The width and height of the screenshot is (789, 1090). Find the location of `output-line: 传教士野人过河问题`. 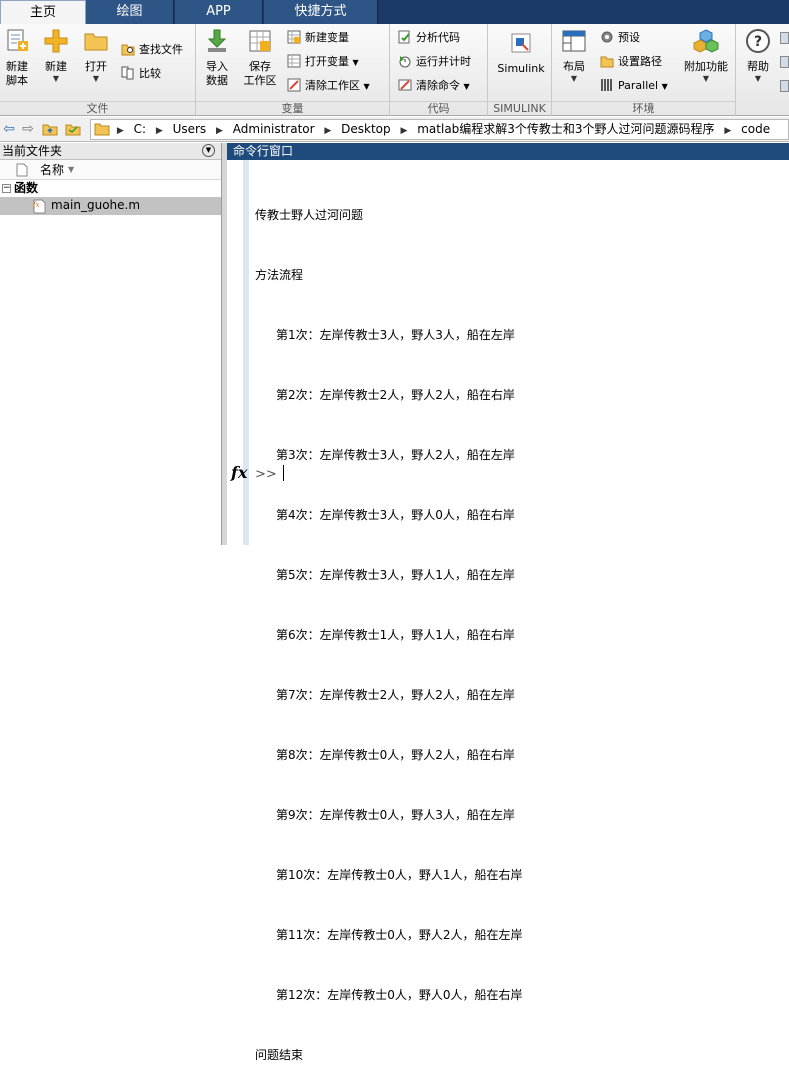

output-line: 传教士野人过河问题 is located at coordinates (309, 215).